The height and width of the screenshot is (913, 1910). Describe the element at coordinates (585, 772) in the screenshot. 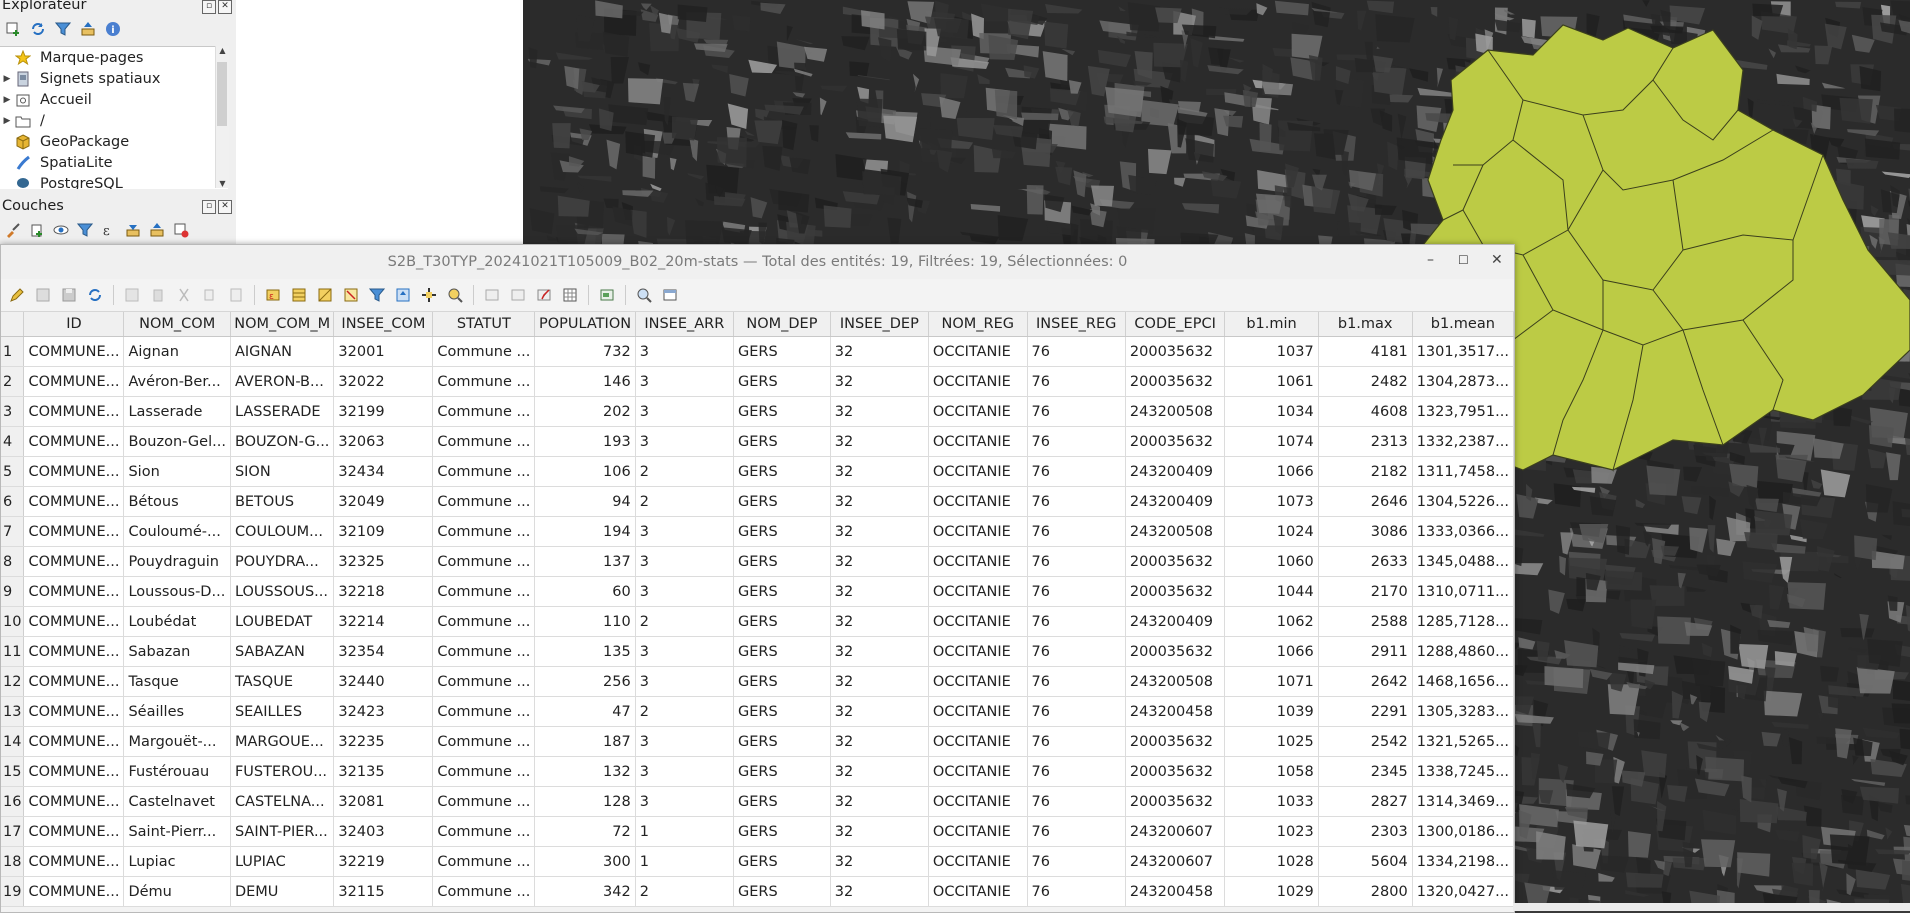

I see `table-cell: 132` at that location.